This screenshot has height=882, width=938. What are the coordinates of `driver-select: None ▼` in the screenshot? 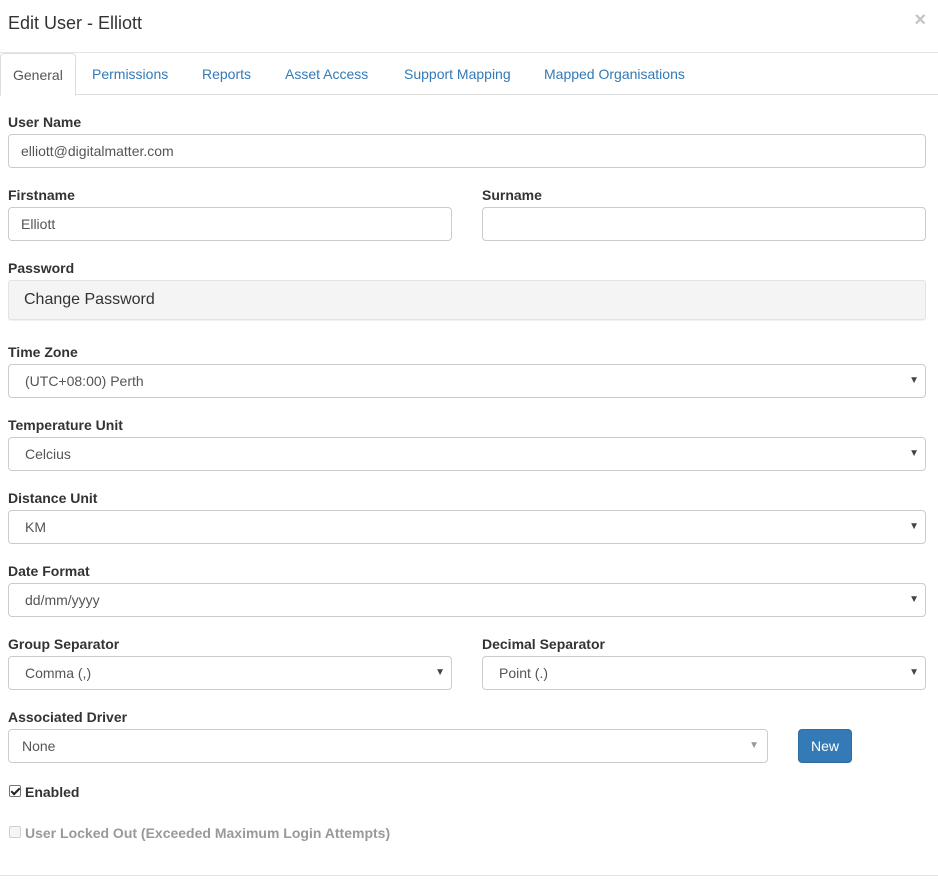 It's located at (388, 746).